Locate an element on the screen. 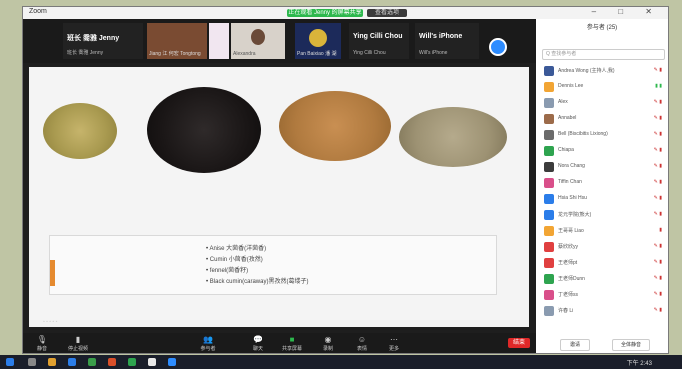  participant-tile: 班长 喬雅 Jenny 班长 喬雅 Jenny is located at coordinates (103, 41).